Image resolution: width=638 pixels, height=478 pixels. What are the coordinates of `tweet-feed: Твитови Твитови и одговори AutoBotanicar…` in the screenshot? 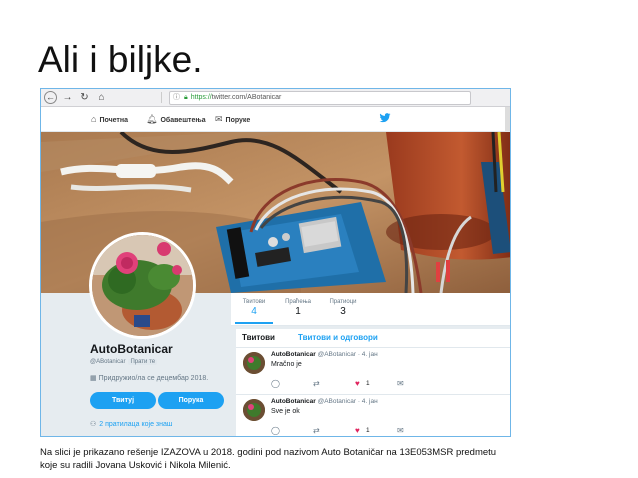 It's located at (373, 382).